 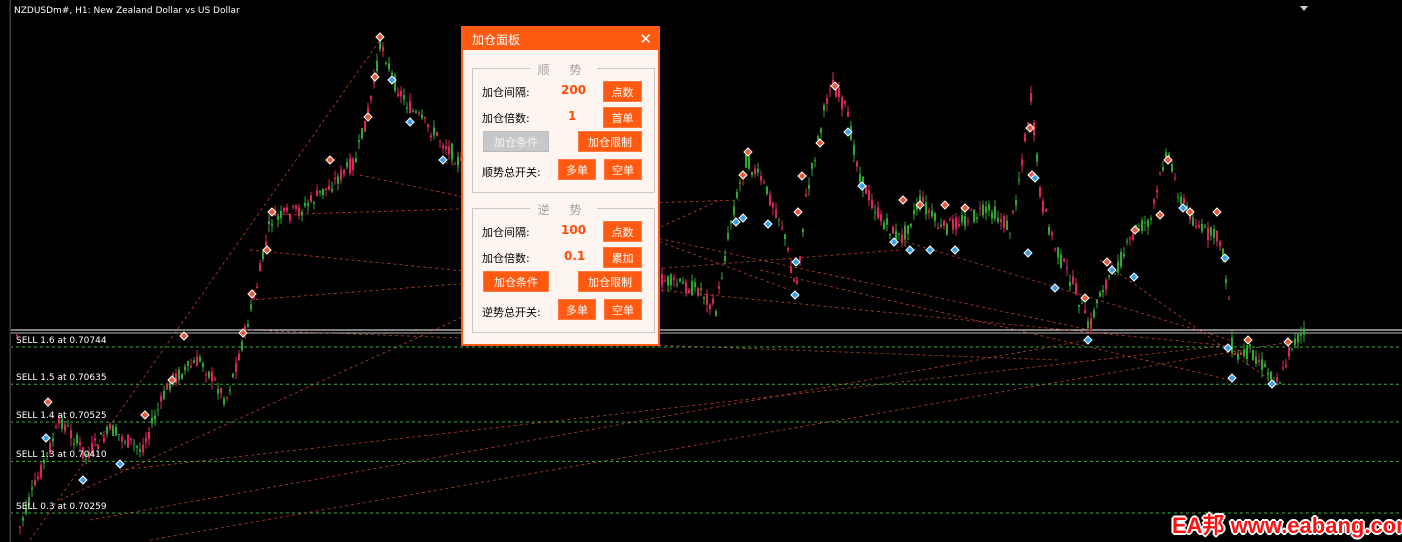 I want to click on trend-multiple-value: 1, so click(x=572, y=116).